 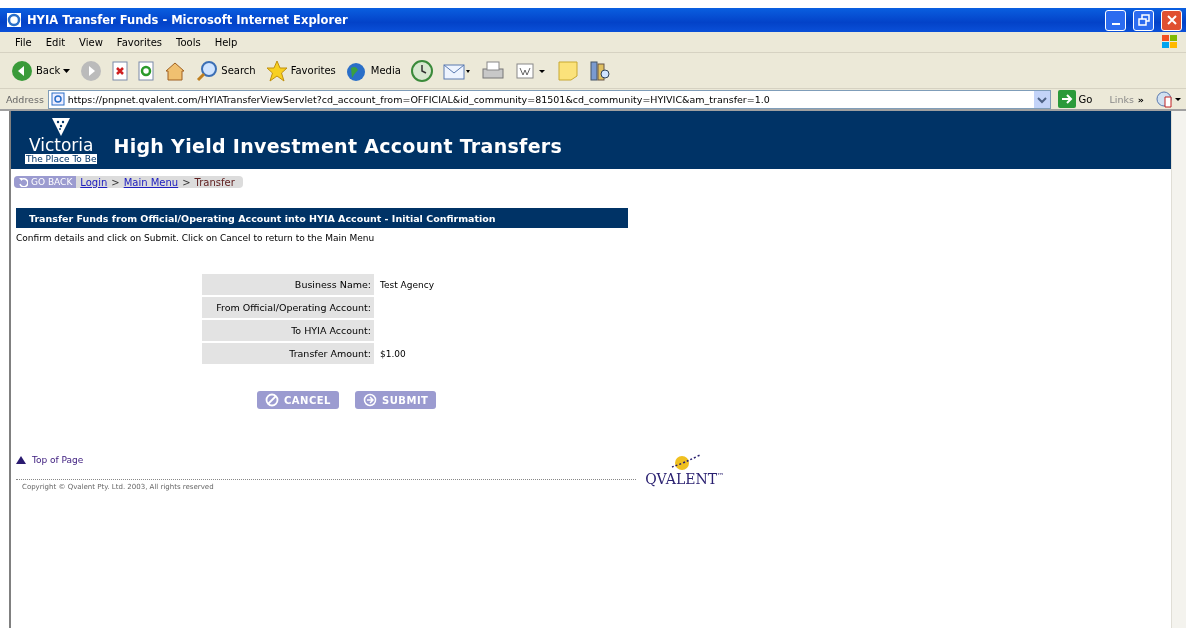 I want to click on instruction-text: Confirm details and click on Submit. Click on Cancel to return to the Main Menu, so click(x=196, y=238).